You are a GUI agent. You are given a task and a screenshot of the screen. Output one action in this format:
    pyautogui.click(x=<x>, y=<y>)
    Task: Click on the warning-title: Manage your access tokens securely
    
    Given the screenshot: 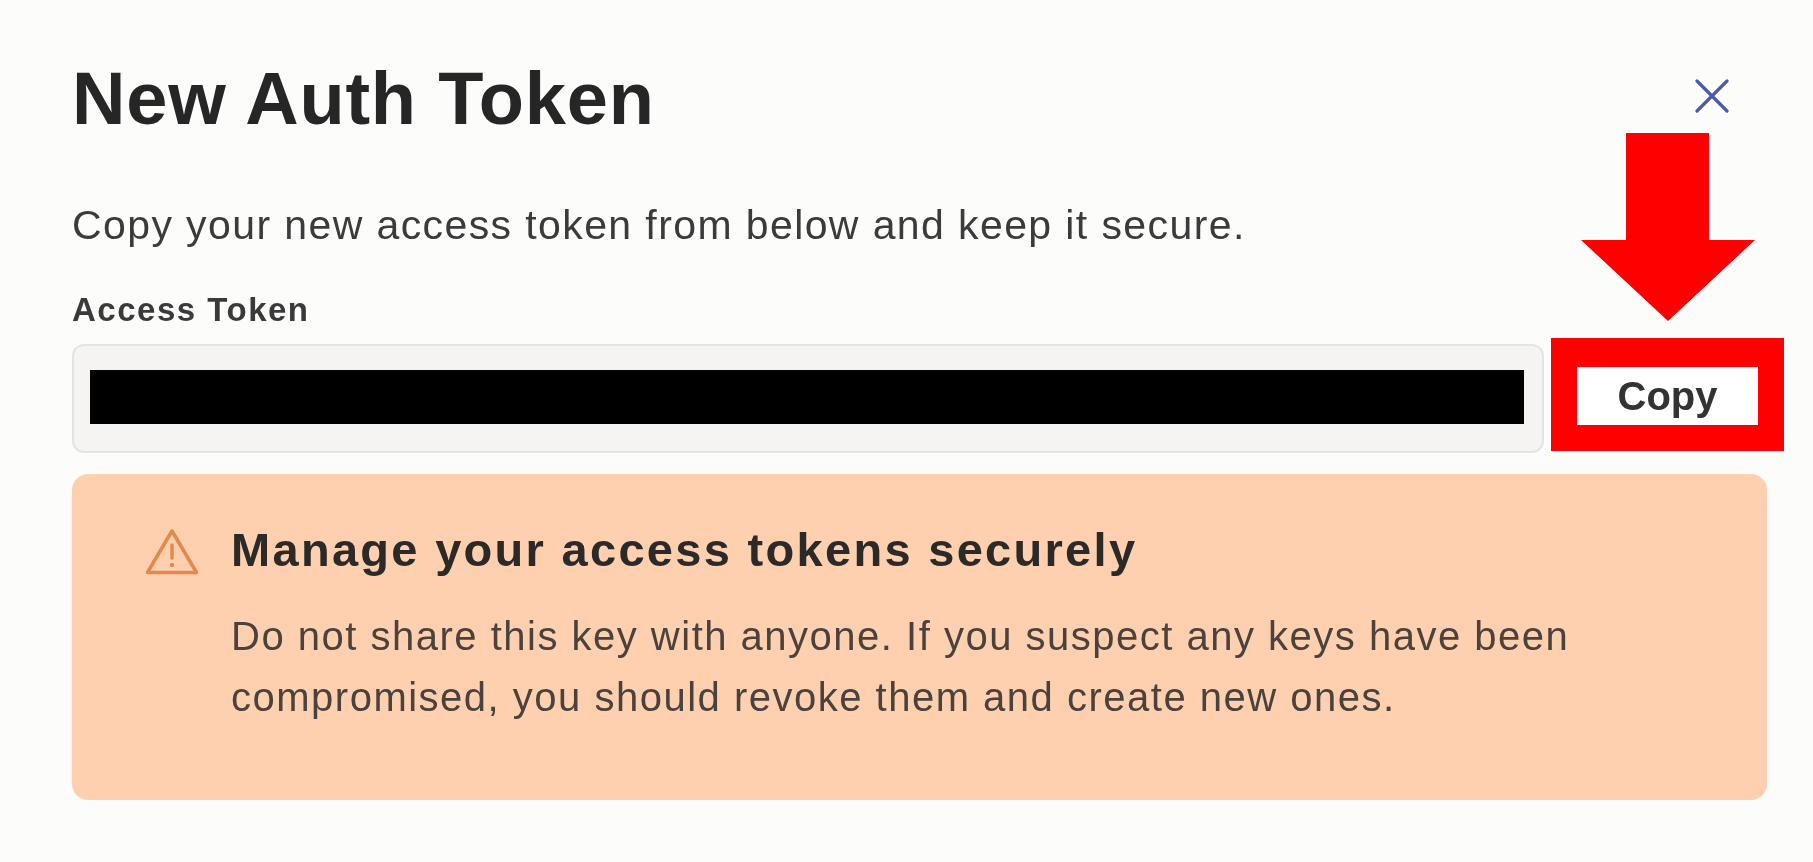 What is the action you would take?
    pyautogui.click(x=685, y=550)
    